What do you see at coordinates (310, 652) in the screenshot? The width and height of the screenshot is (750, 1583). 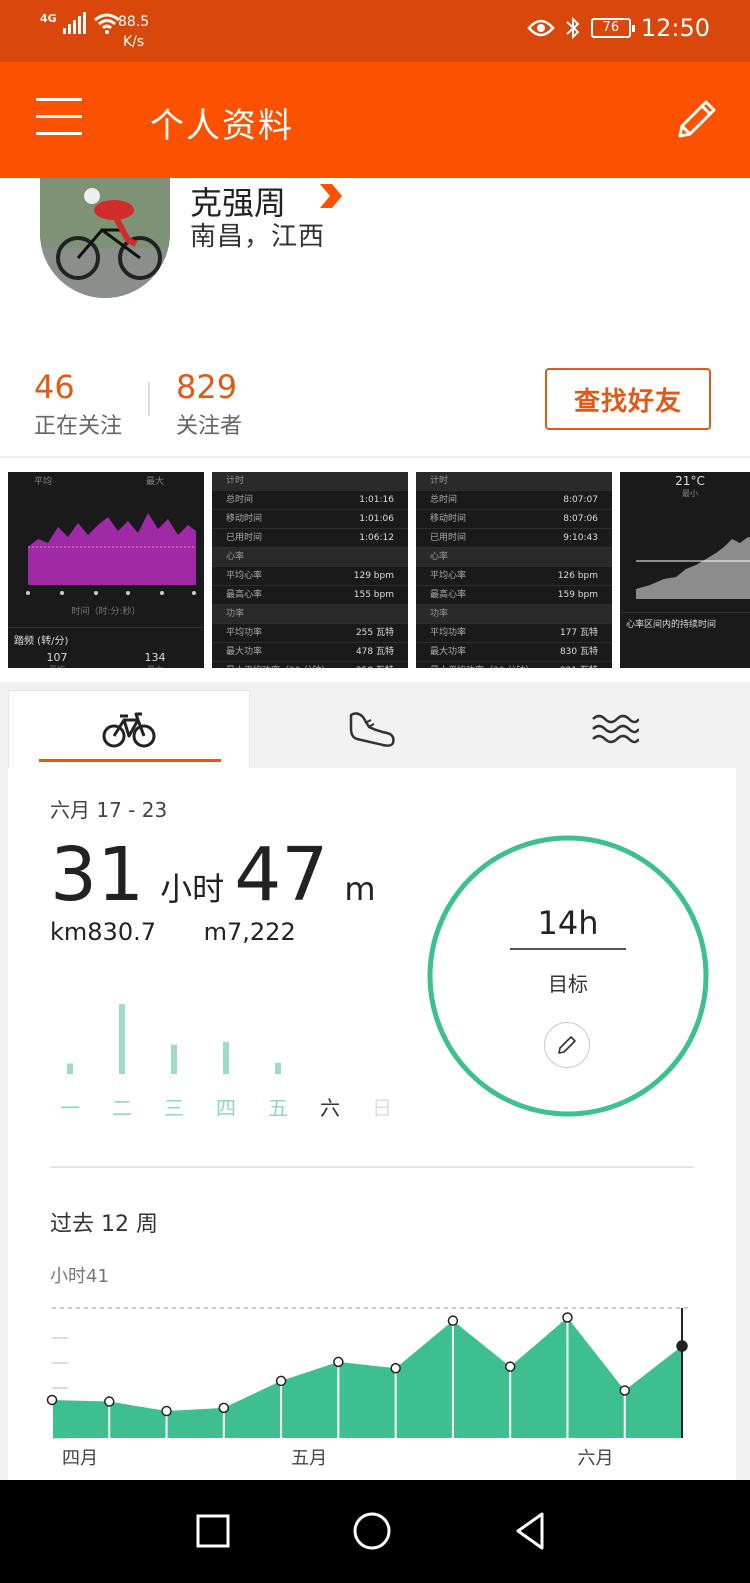 I see `stat-row: 最大功率 478 瓦特` at bounding box center [310, 652].